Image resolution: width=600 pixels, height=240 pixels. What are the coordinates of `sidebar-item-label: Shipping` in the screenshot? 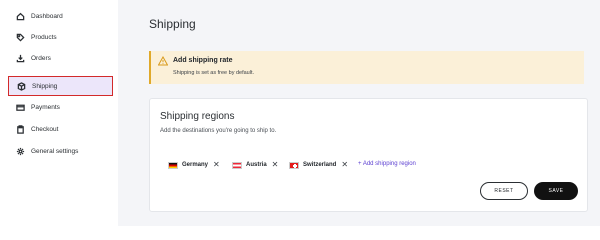 It's located at (45, 86).